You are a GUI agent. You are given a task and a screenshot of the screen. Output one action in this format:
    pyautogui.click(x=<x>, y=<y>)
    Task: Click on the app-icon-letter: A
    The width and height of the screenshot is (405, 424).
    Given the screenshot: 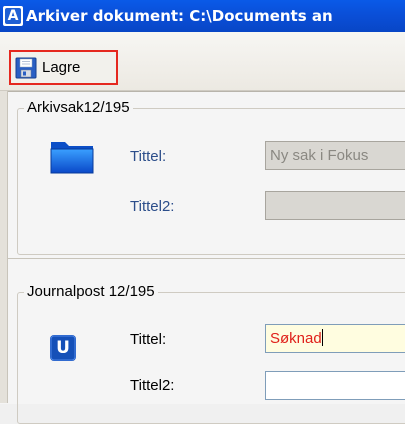 What is the action you would take?
    pyautogui.click(x=13, y=16)
    